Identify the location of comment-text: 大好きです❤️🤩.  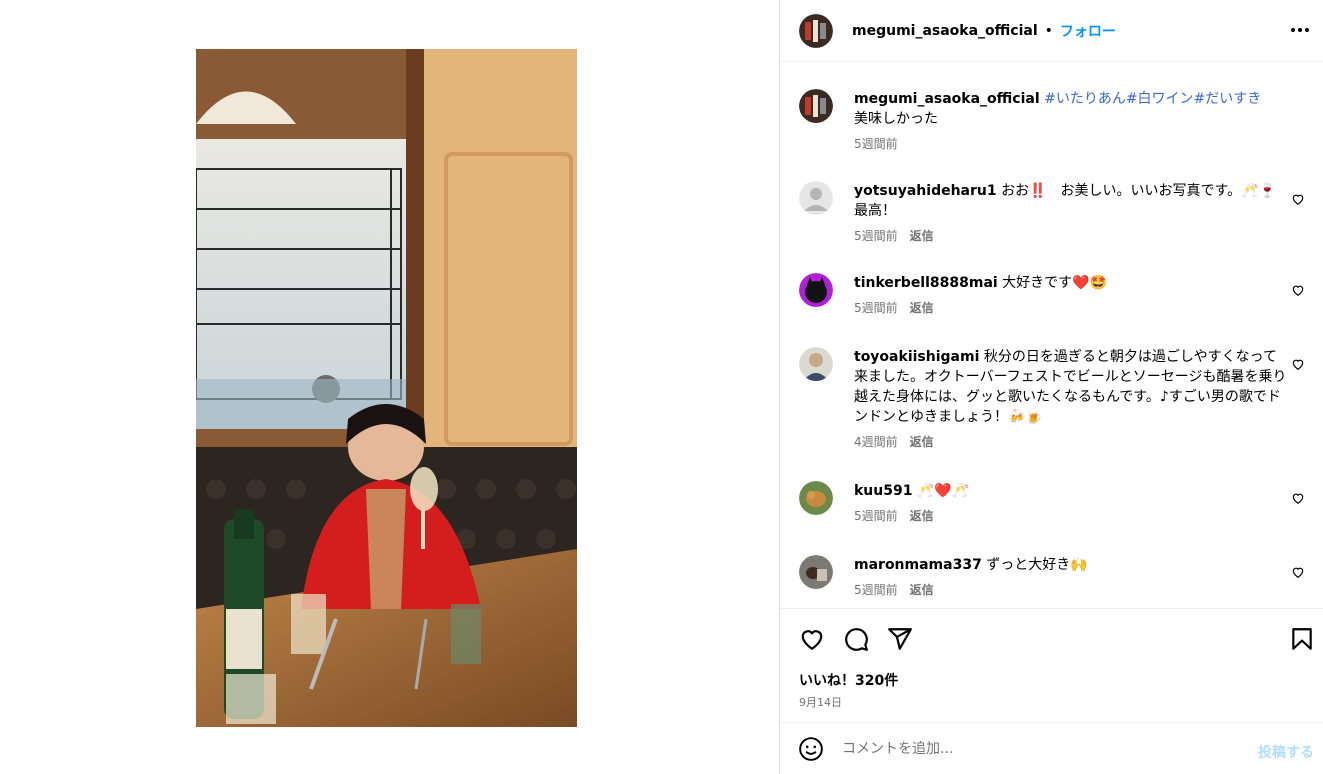
(1055, 283).